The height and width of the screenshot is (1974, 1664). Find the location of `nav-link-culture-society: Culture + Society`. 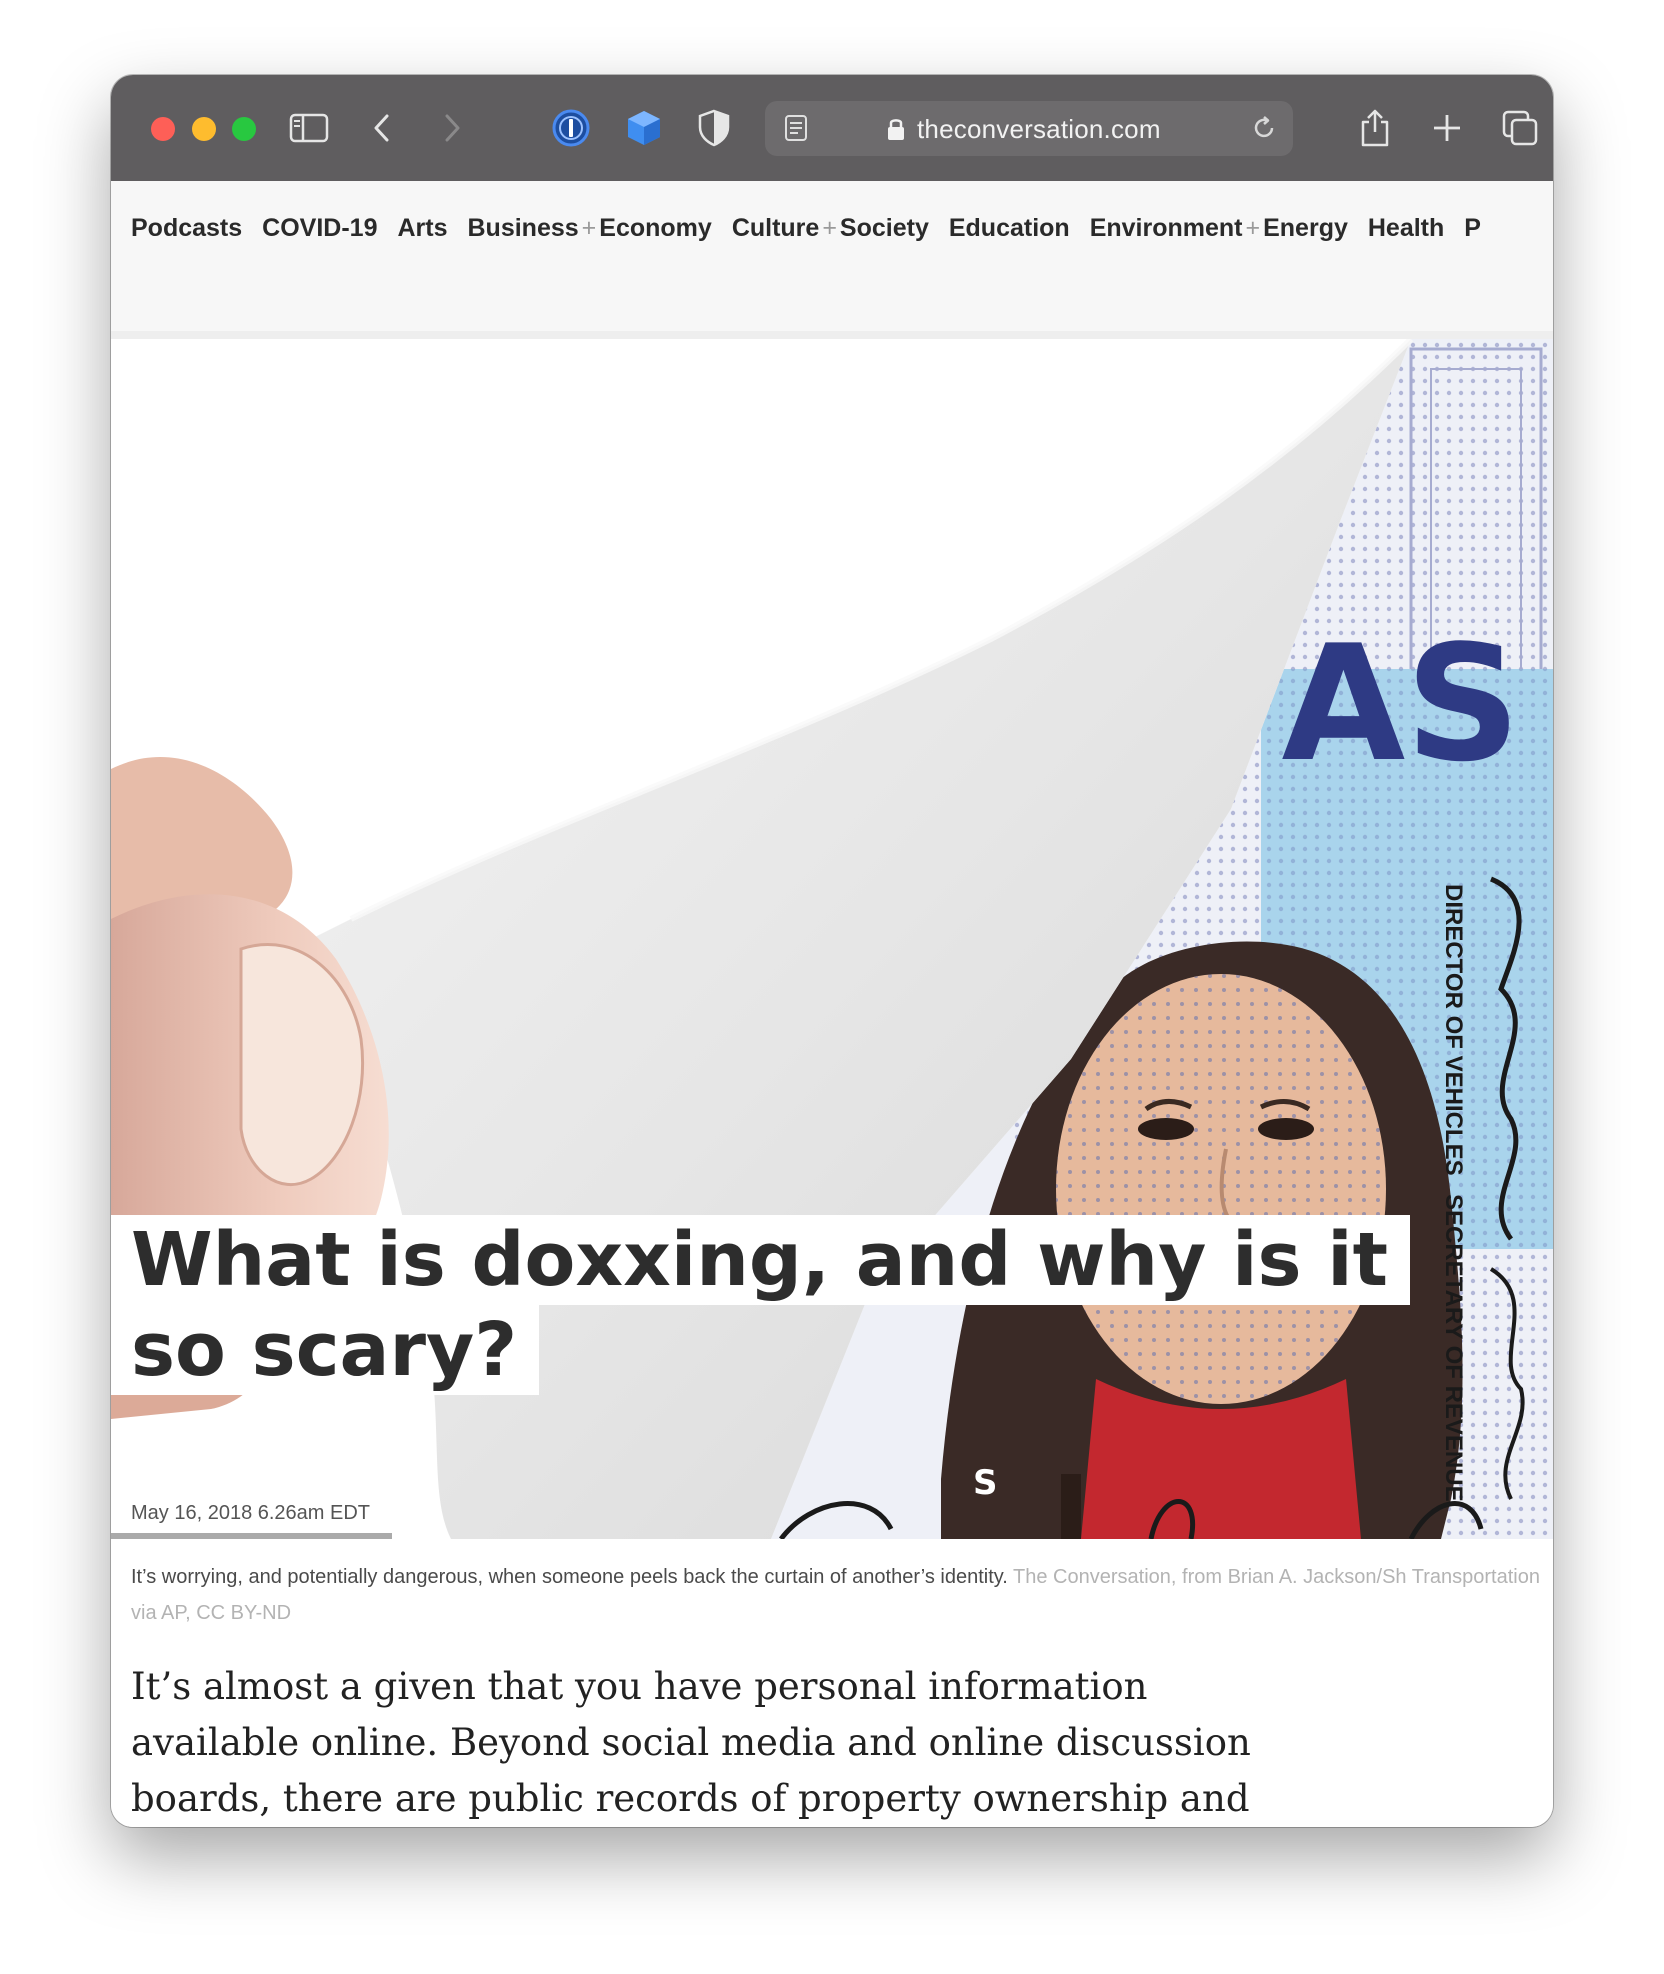

nav-link-culture-society: Culture + Society is located at coordinates (830, 228).